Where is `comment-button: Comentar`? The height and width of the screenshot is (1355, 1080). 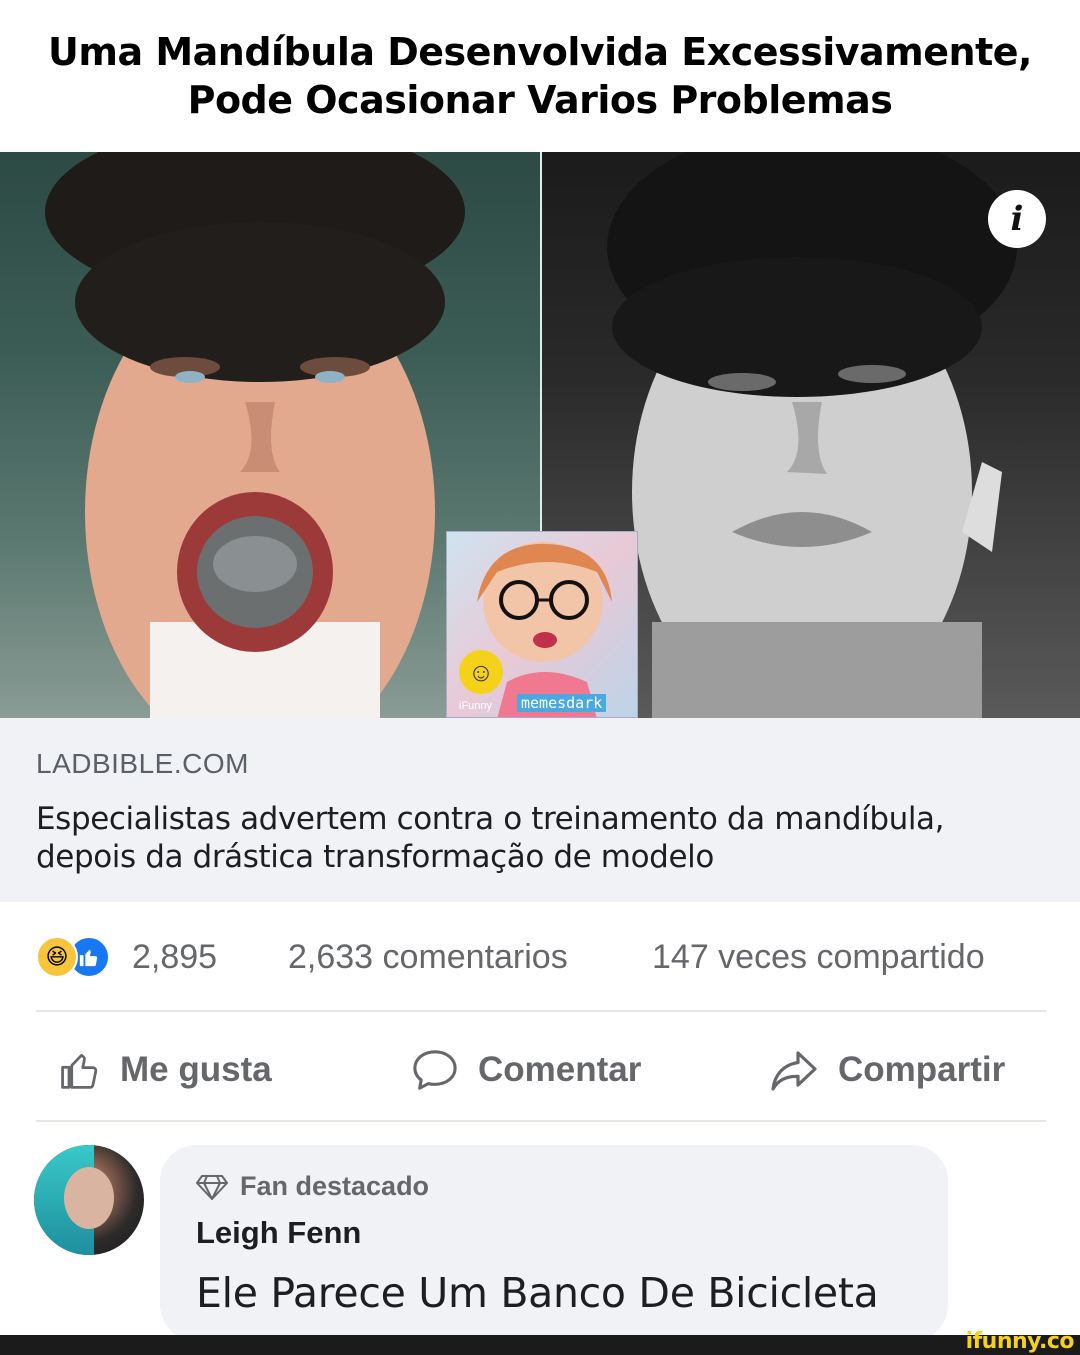 comment-button: Comentar is located at coordinates (525, 1070).